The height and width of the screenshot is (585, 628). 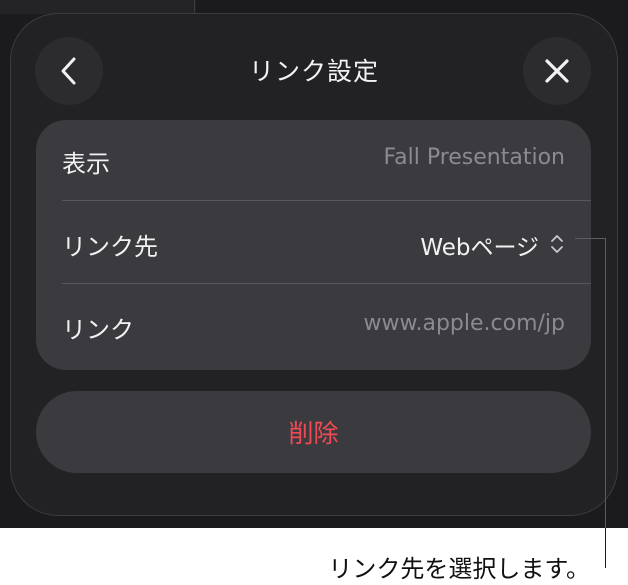 What do you see at coordinates (557, 244) in the screenshot?
I see `up-down-chevron-icon` at bounding box center [557, 244].